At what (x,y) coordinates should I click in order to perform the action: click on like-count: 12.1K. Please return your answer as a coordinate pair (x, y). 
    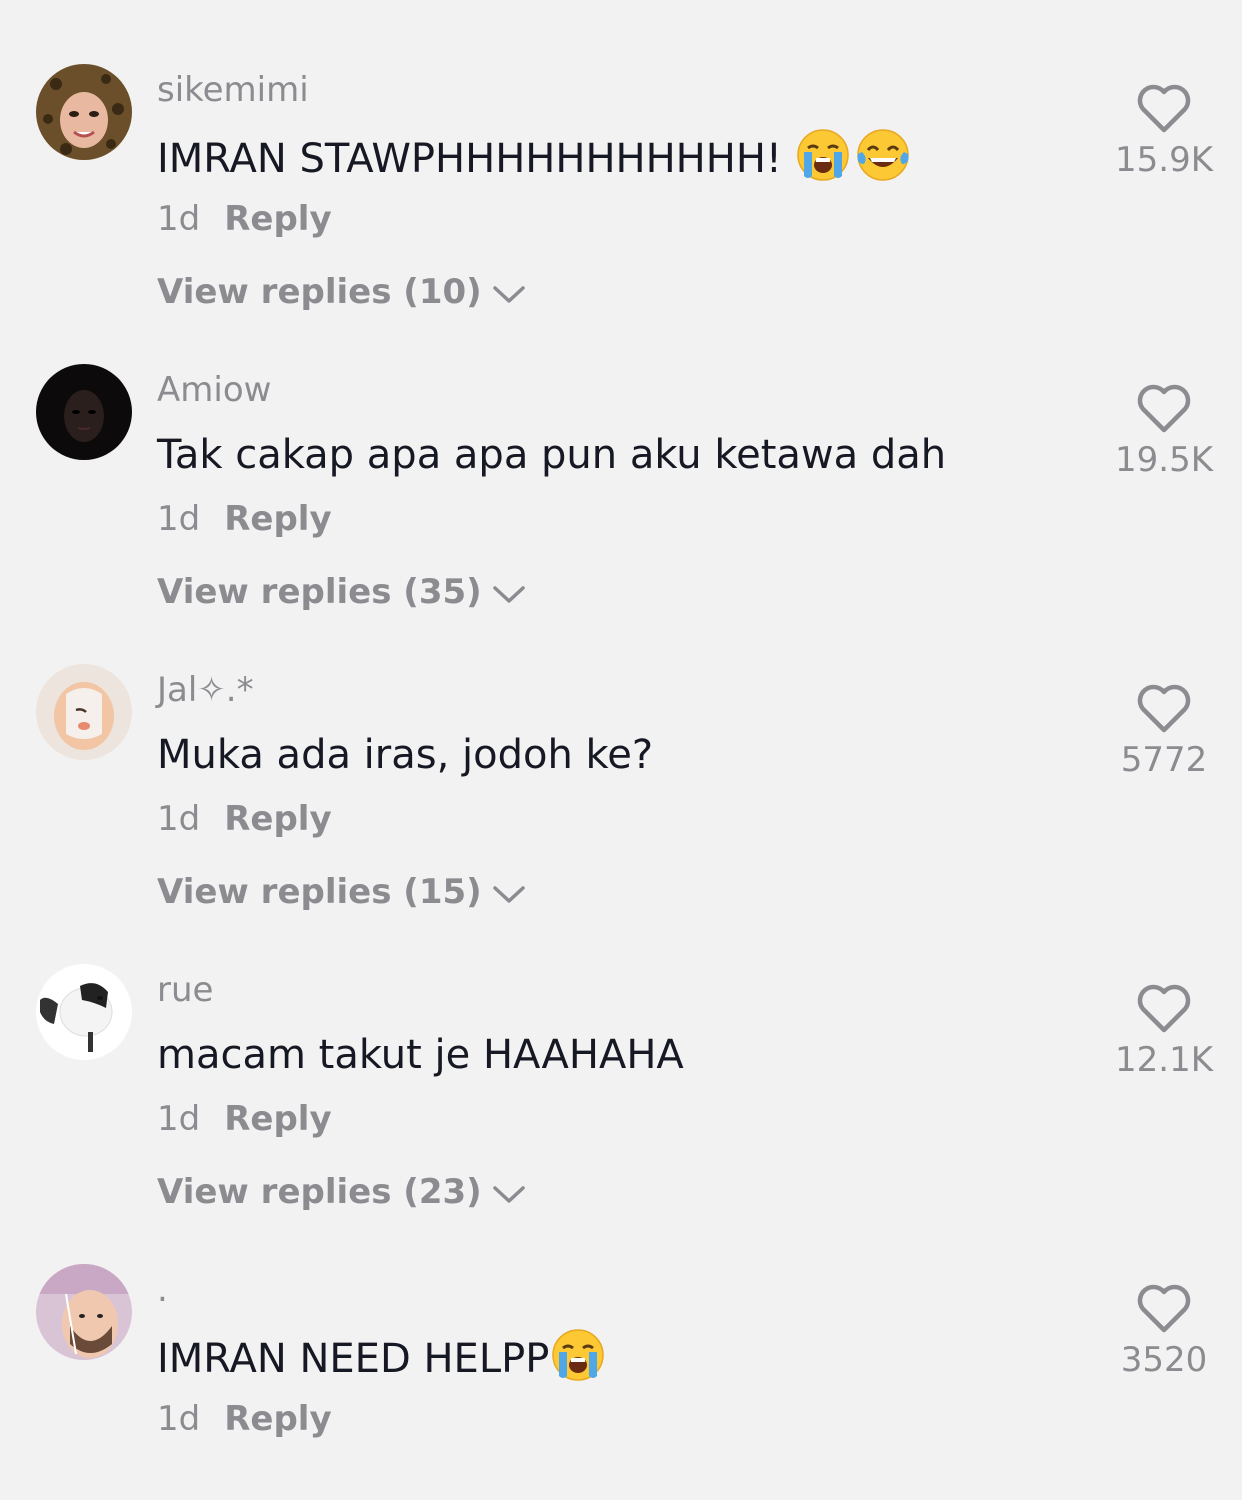
    Looking at the image, I should click on (1164, 1060).